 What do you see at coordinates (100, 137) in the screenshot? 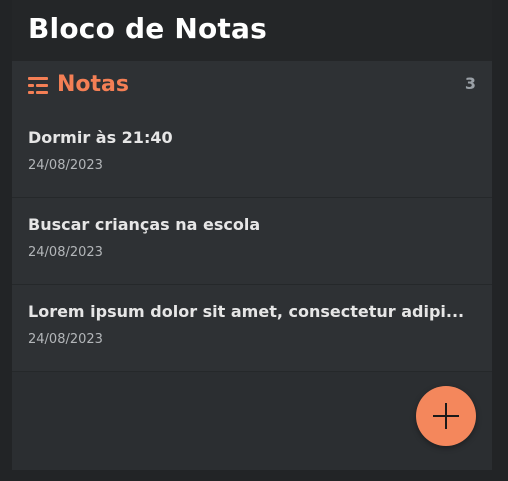
I see `note-title: Dormir às 21:40` at bounding box center [100, 137].